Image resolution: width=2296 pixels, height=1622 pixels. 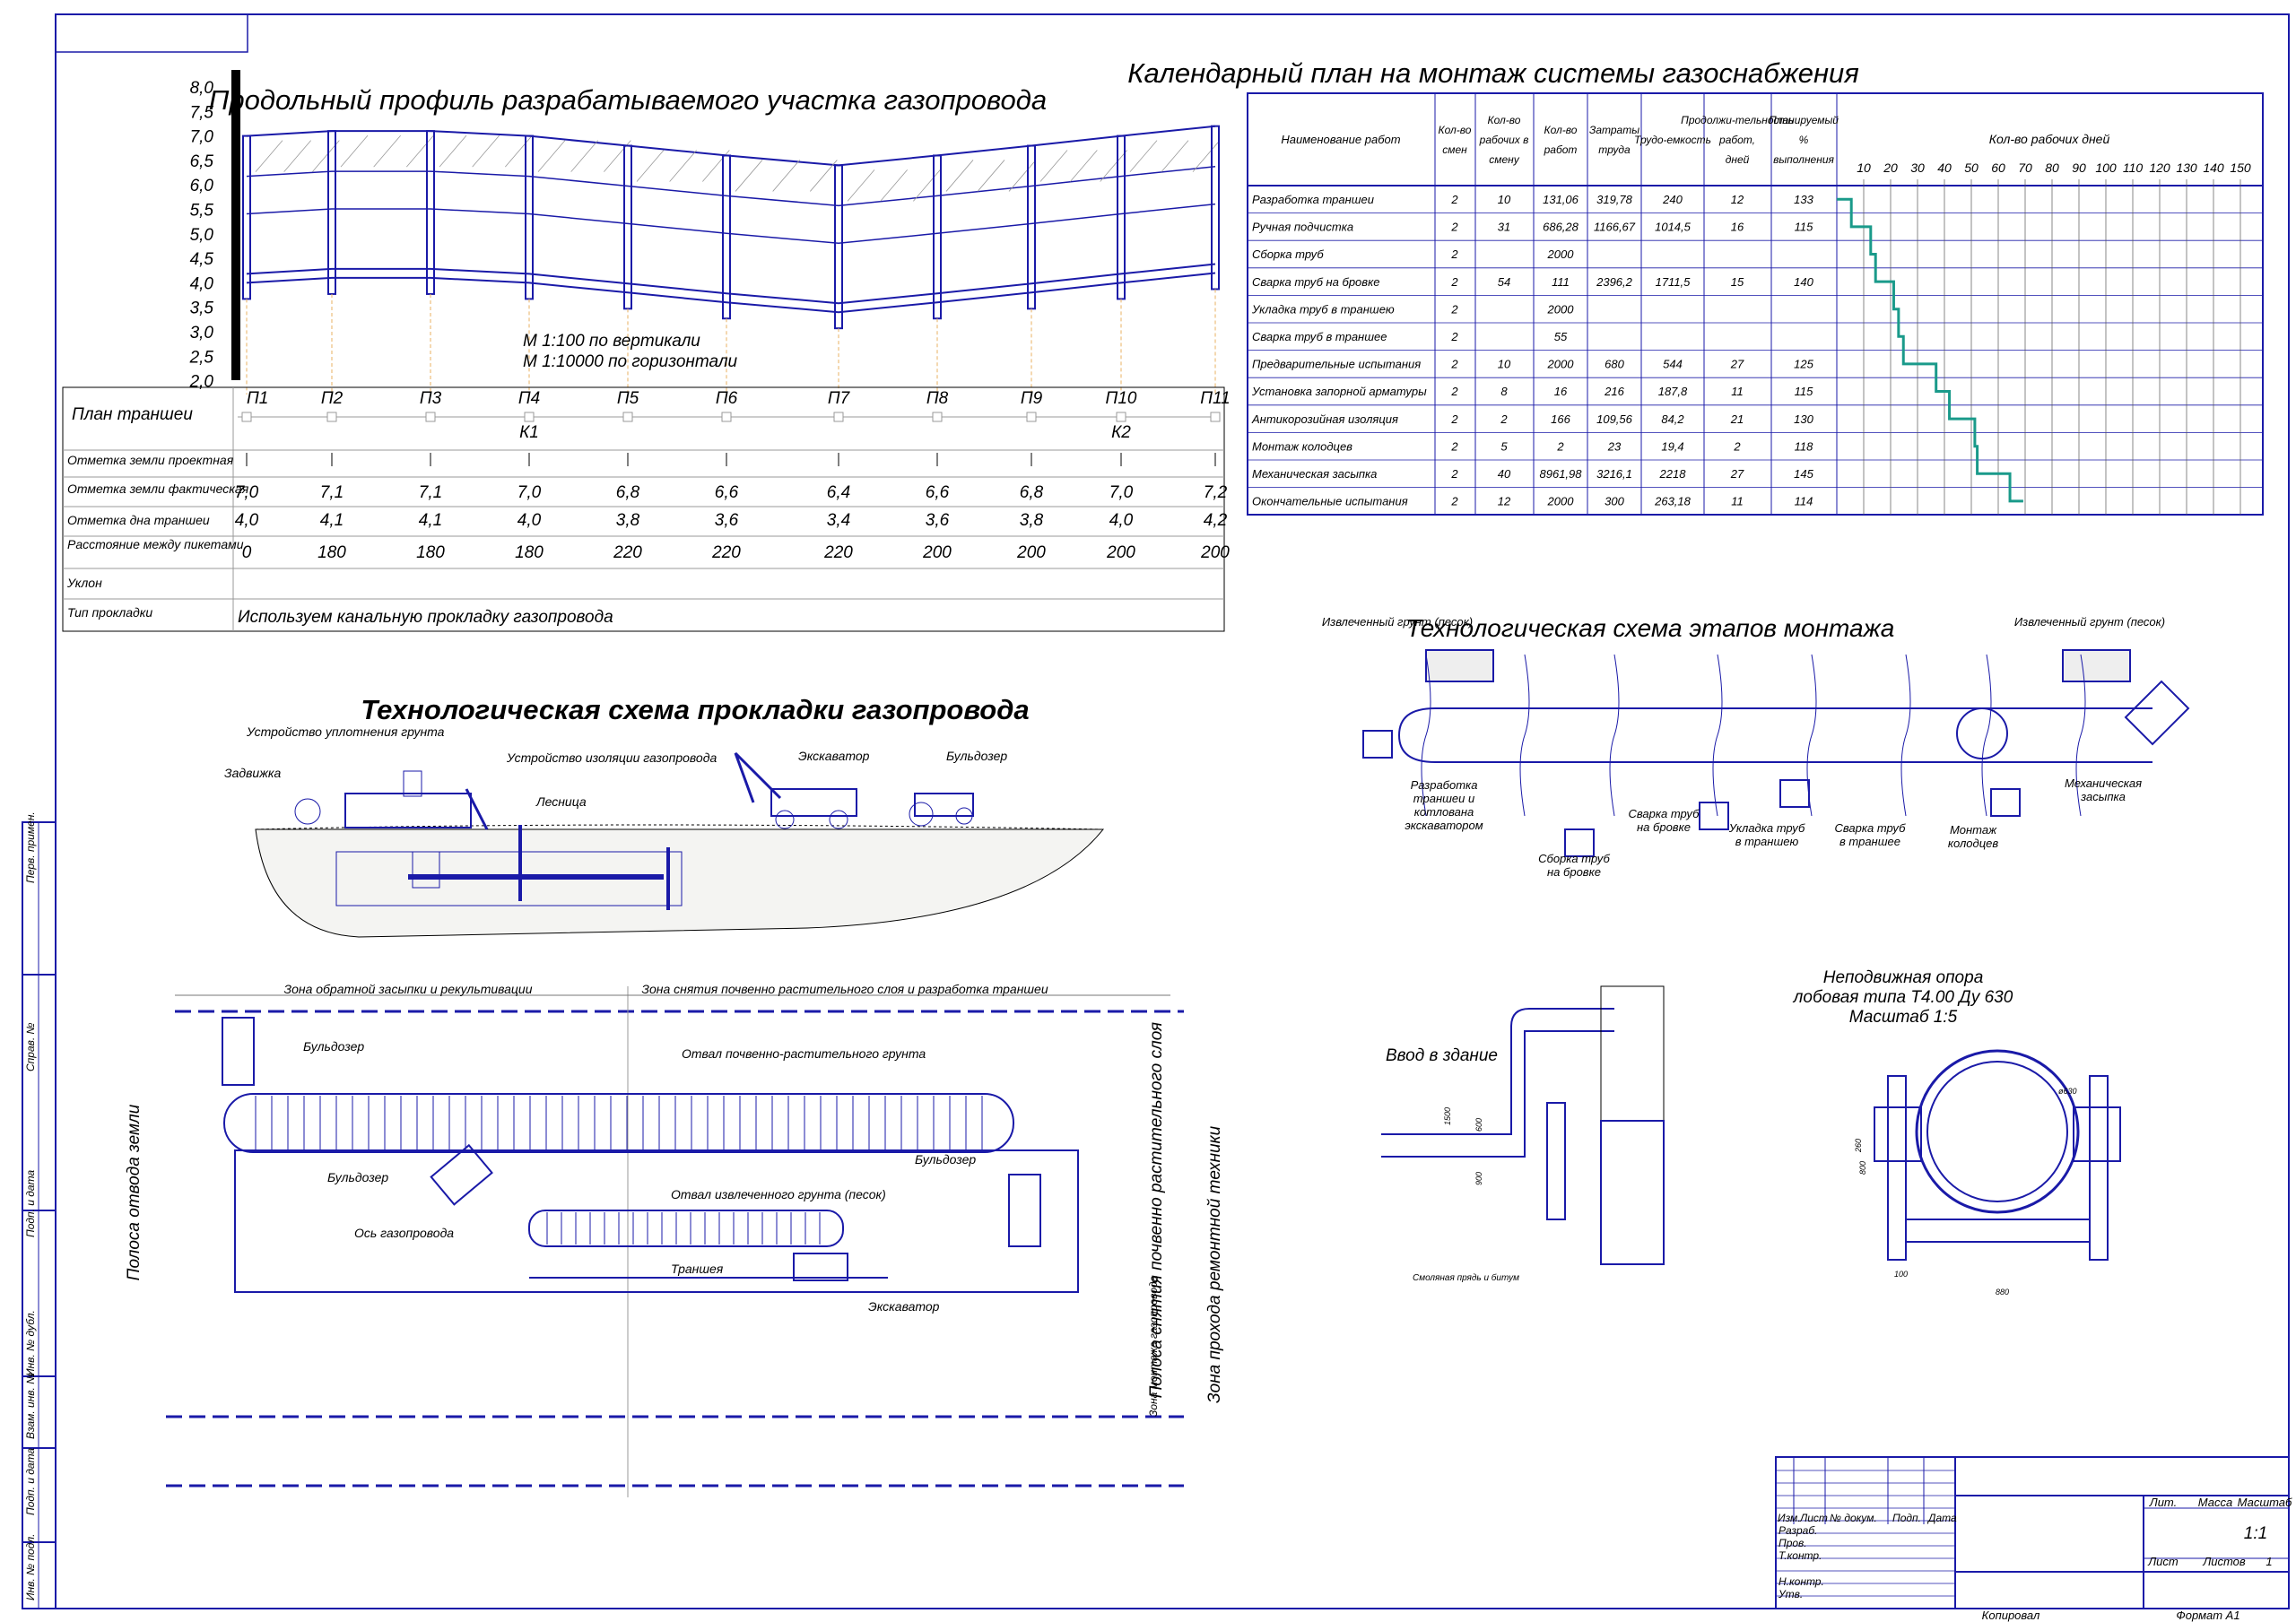 What do you see at coordinates (30, 1567) in the screenshot?
I see `side-stamp-label: Инв. № подл.` at bounding box center [30, 1567].